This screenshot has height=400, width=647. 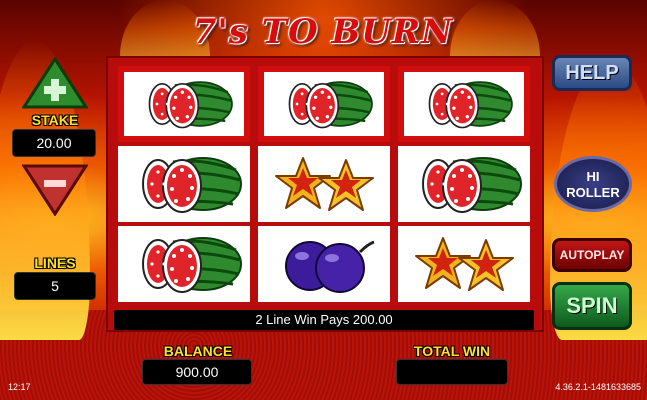 What do you see at coordinates (197, 372) in the screenshot?
I see `balance-value: 900.00` at bounding box center [197, 372].